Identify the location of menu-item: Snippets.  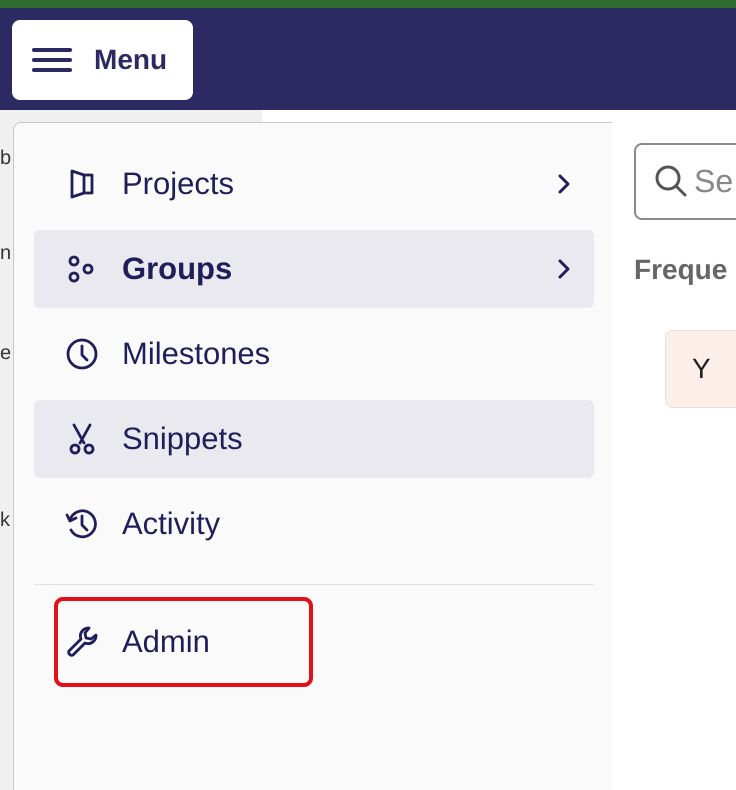
(314, 439).